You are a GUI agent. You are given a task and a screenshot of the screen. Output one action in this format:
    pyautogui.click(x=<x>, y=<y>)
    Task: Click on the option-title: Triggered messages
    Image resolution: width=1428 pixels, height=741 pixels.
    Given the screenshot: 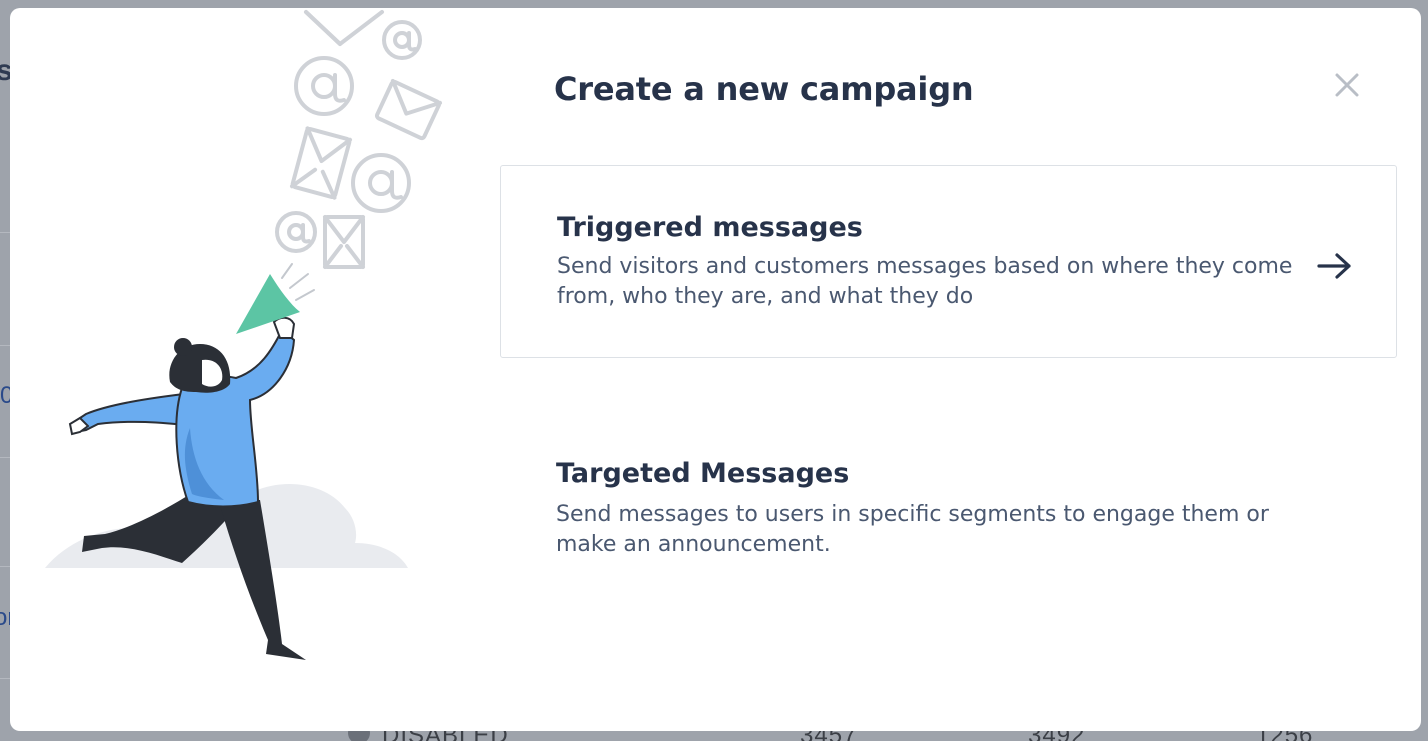 What is the action you would take?
    pyautogui.click(x=710, y=227)
    